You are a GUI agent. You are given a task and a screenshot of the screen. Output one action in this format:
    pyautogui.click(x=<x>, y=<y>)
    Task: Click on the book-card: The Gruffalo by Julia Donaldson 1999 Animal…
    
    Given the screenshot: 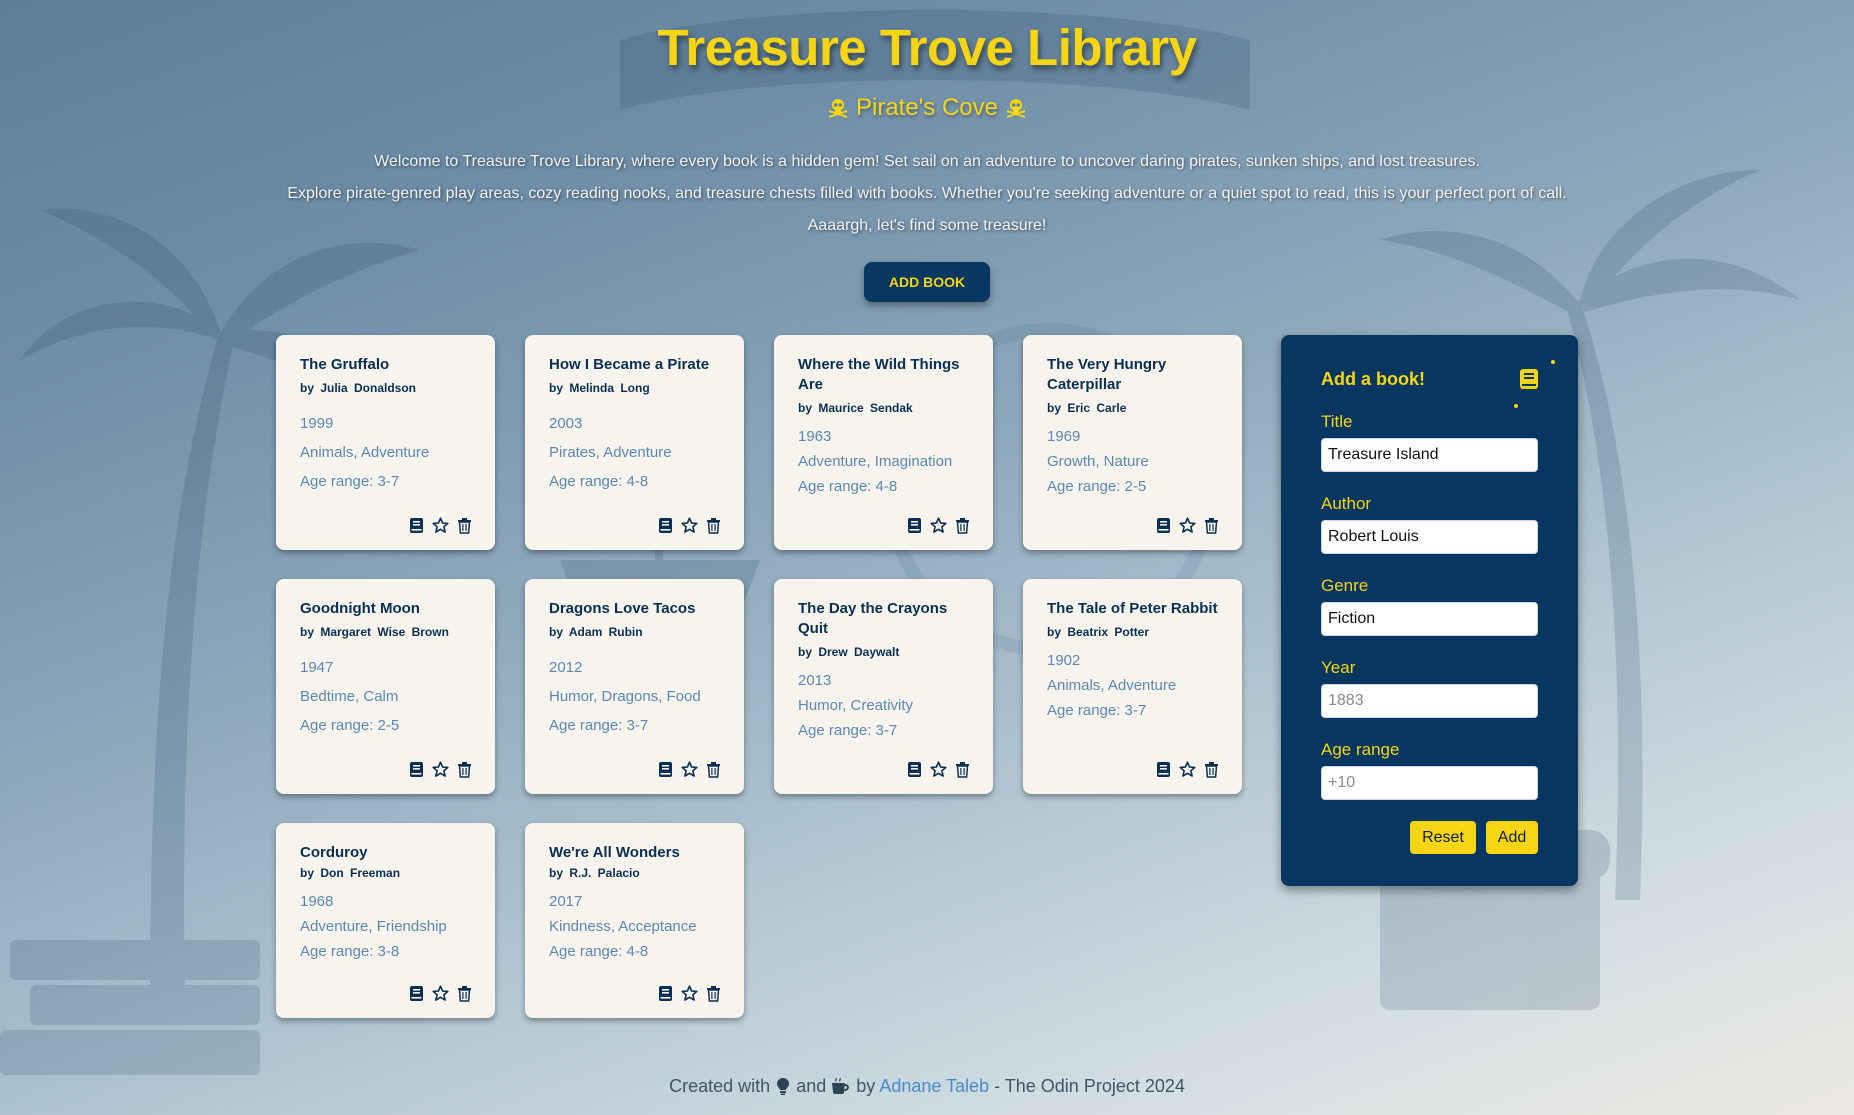 What is the action you would take?
    pyautogui.click(x=385, y=442)
    